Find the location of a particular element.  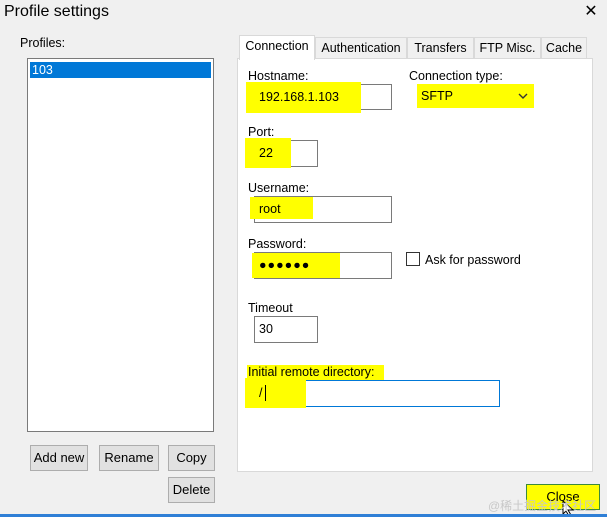

add-new-button: Add new is located at coordinates (59, 458).